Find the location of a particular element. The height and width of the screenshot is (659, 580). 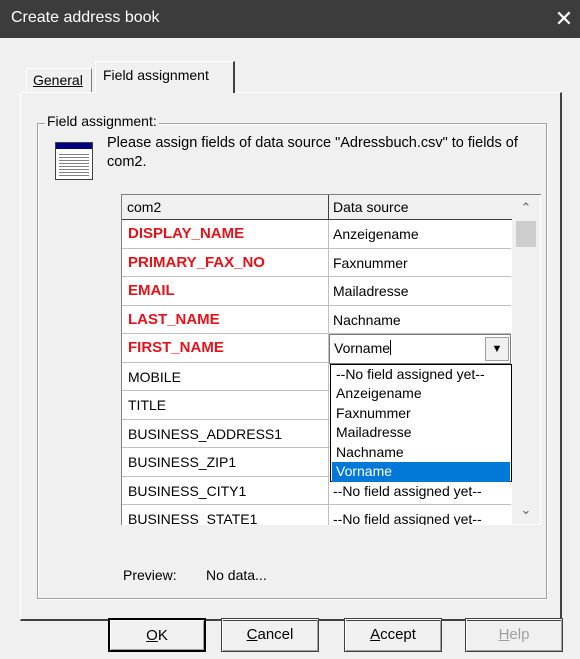

dropdown-option: Faxnummer is located at coordinates (421, 414).